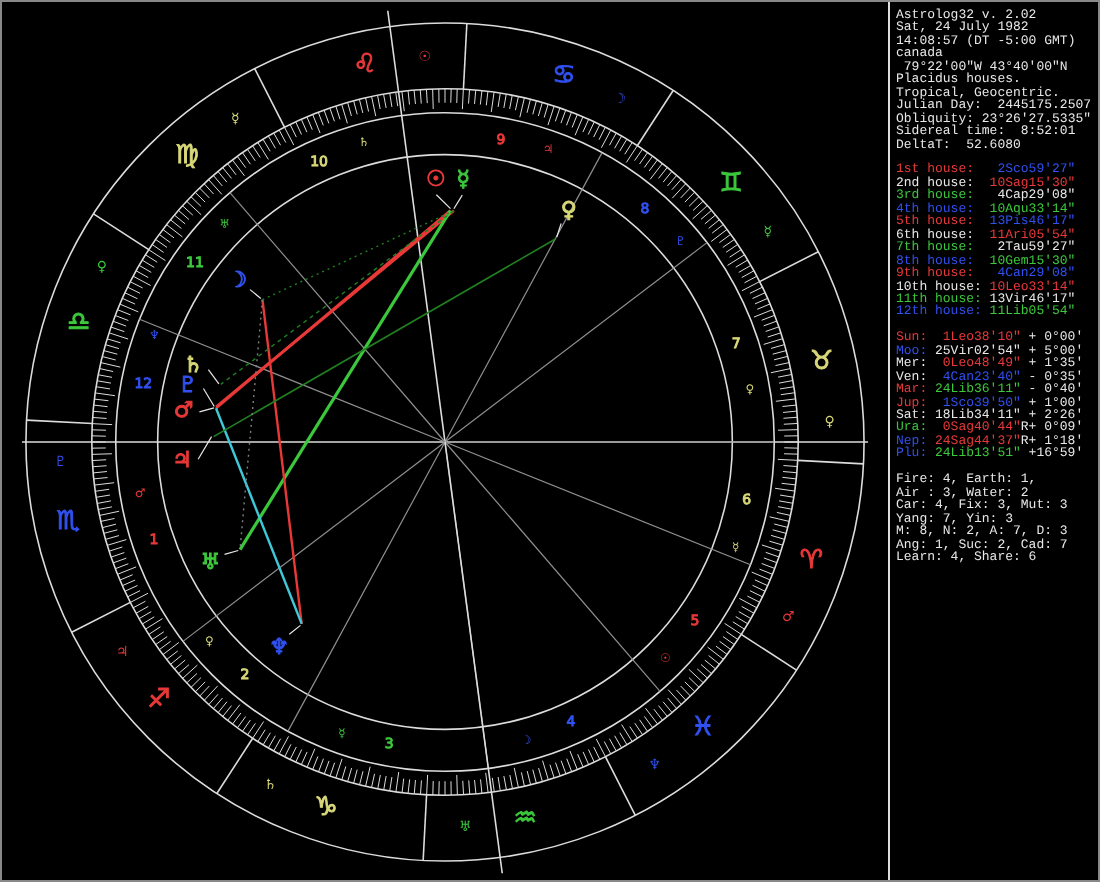  What do you see at coordinates (811, 560) in the screenshot?
I see `zodiac-sign-symbol: ♈` at bounding box center [811, 560].